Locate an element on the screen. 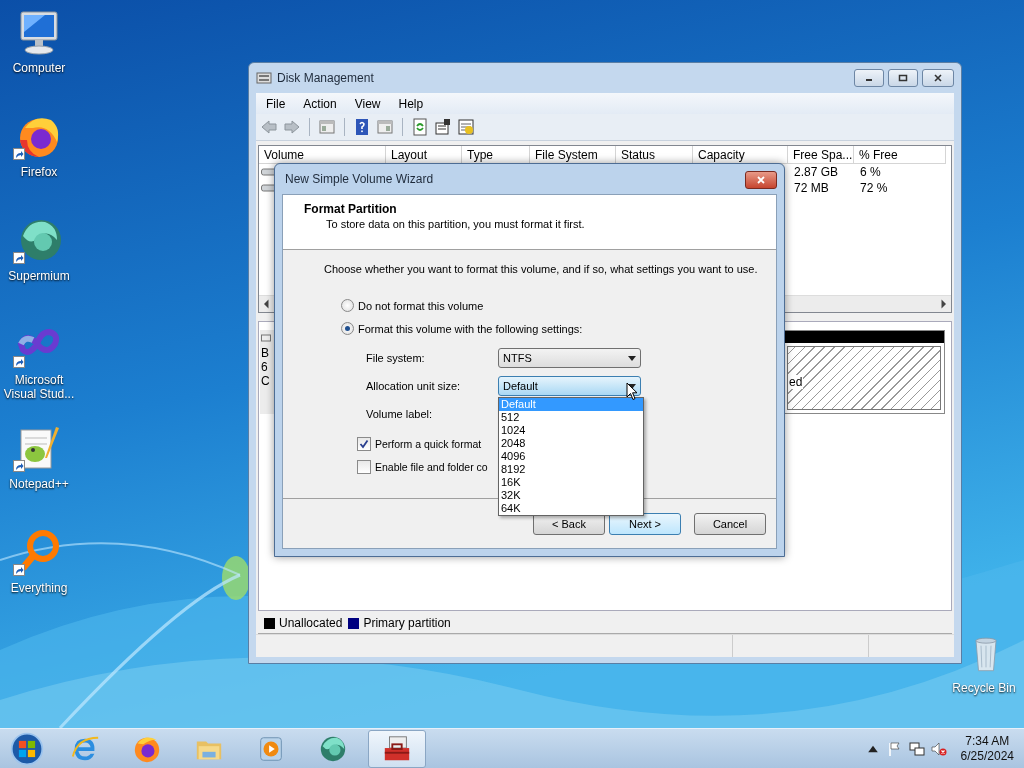 The image size is (1024, 768). clock-date: 6/25/2024 is located at coordinates (987, 756).